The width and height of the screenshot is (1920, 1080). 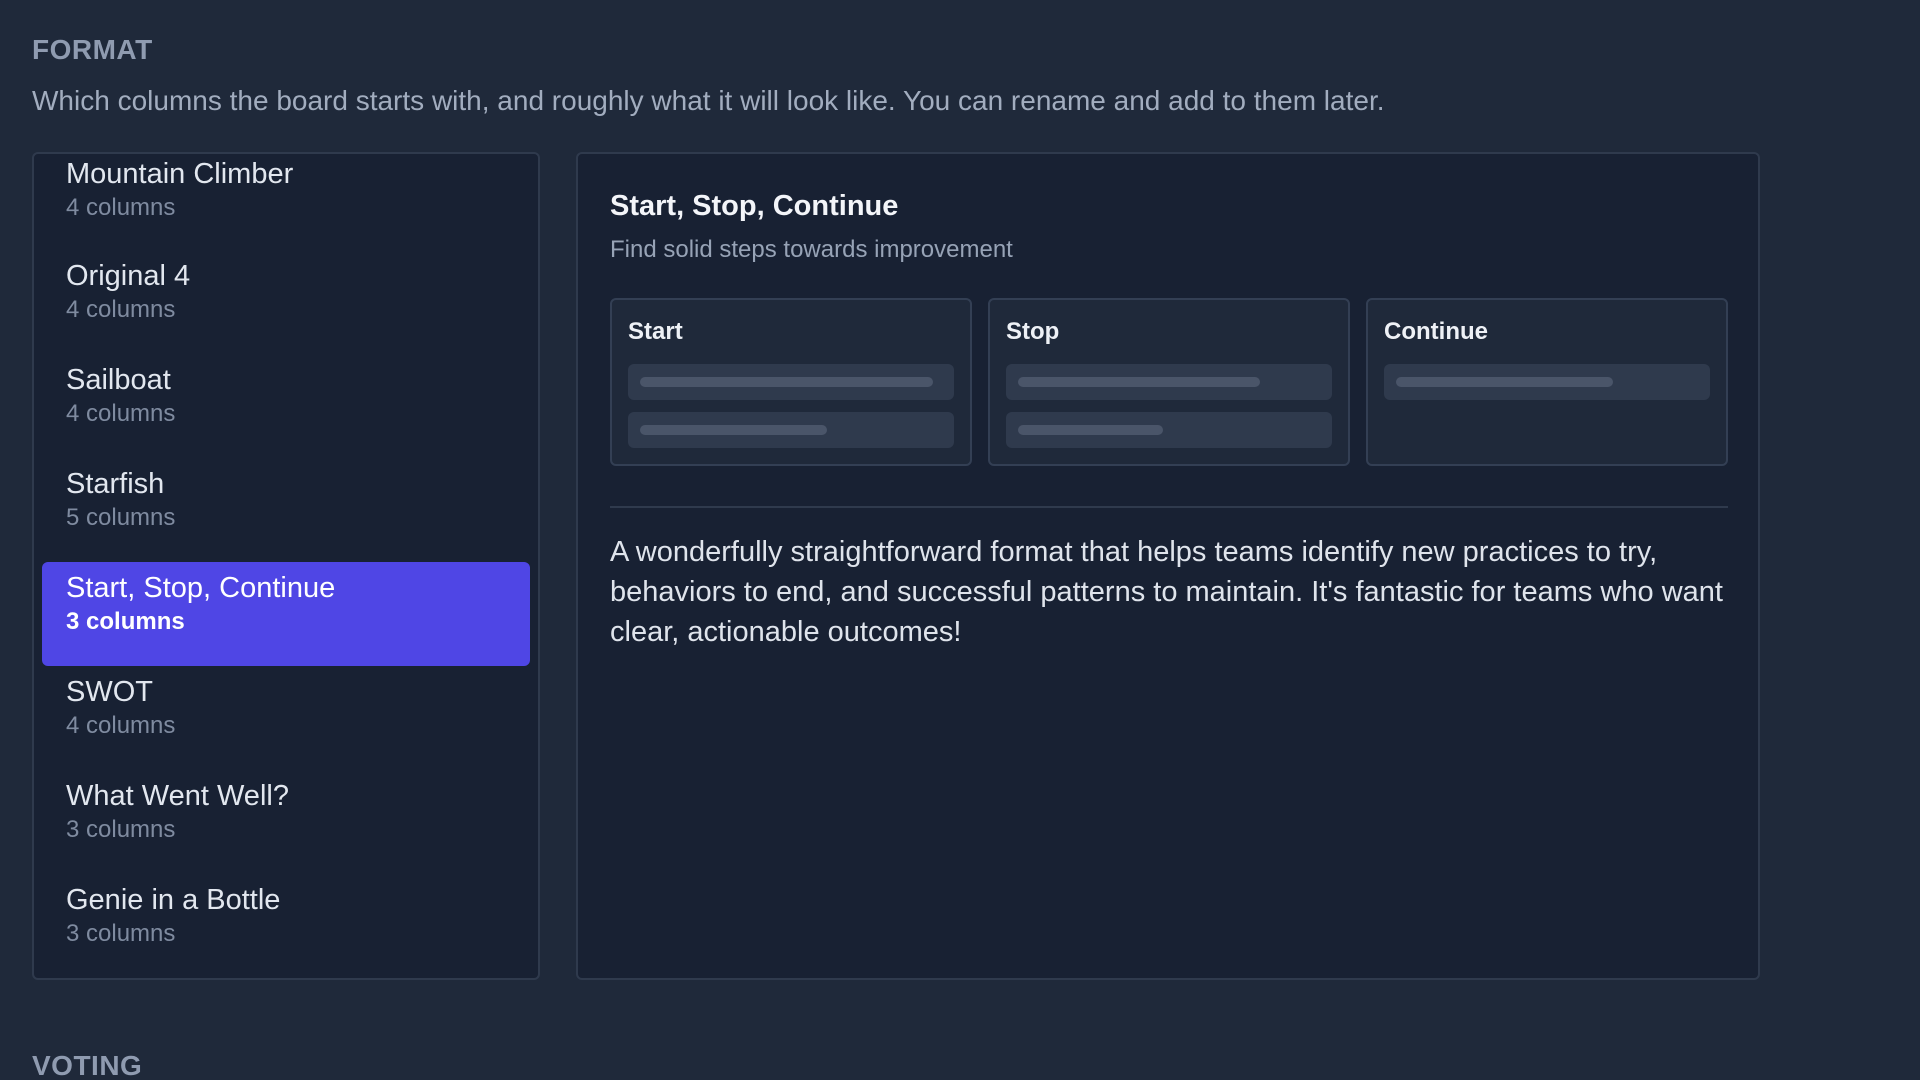 I want to click on format-item-name: What Went Well?, so click(x=177, y=796).